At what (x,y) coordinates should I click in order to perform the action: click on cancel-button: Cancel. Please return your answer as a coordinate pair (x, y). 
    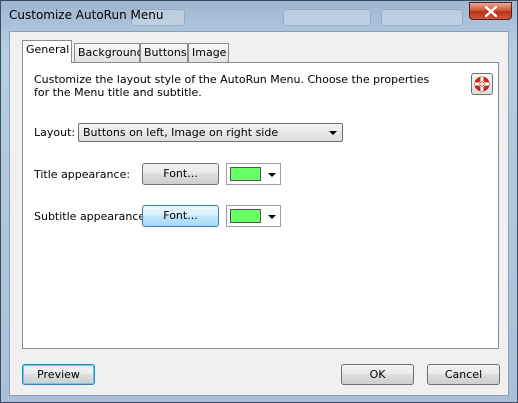
    Looking at the image, I should click on (463, 374).